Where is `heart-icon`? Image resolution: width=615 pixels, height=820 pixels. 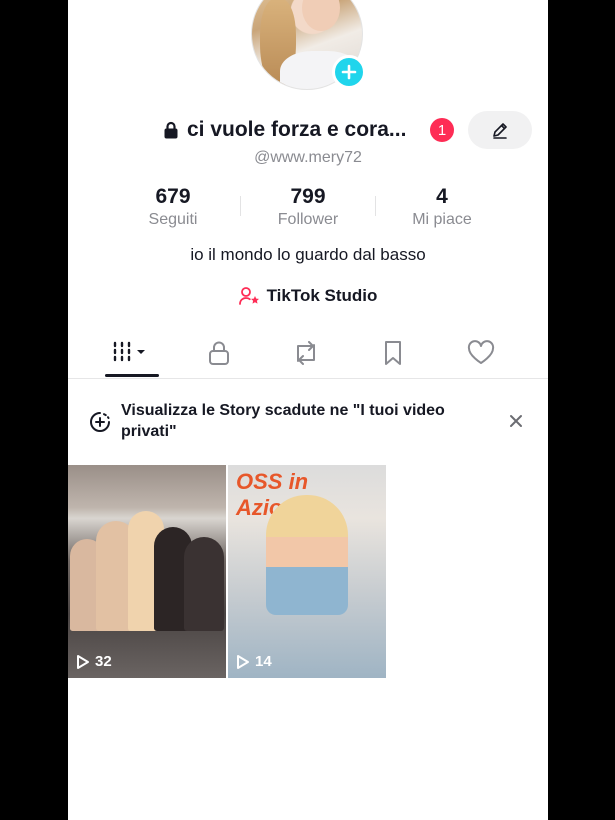
heart-icon is located at coordinates (481, 352).